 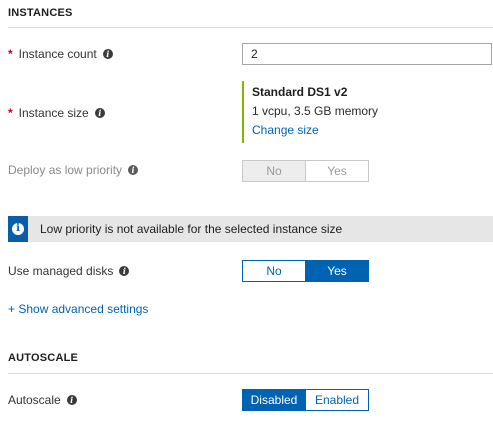 I want to click on instance-size-name: Standard DS1 v2, so click(x=300, y=92).